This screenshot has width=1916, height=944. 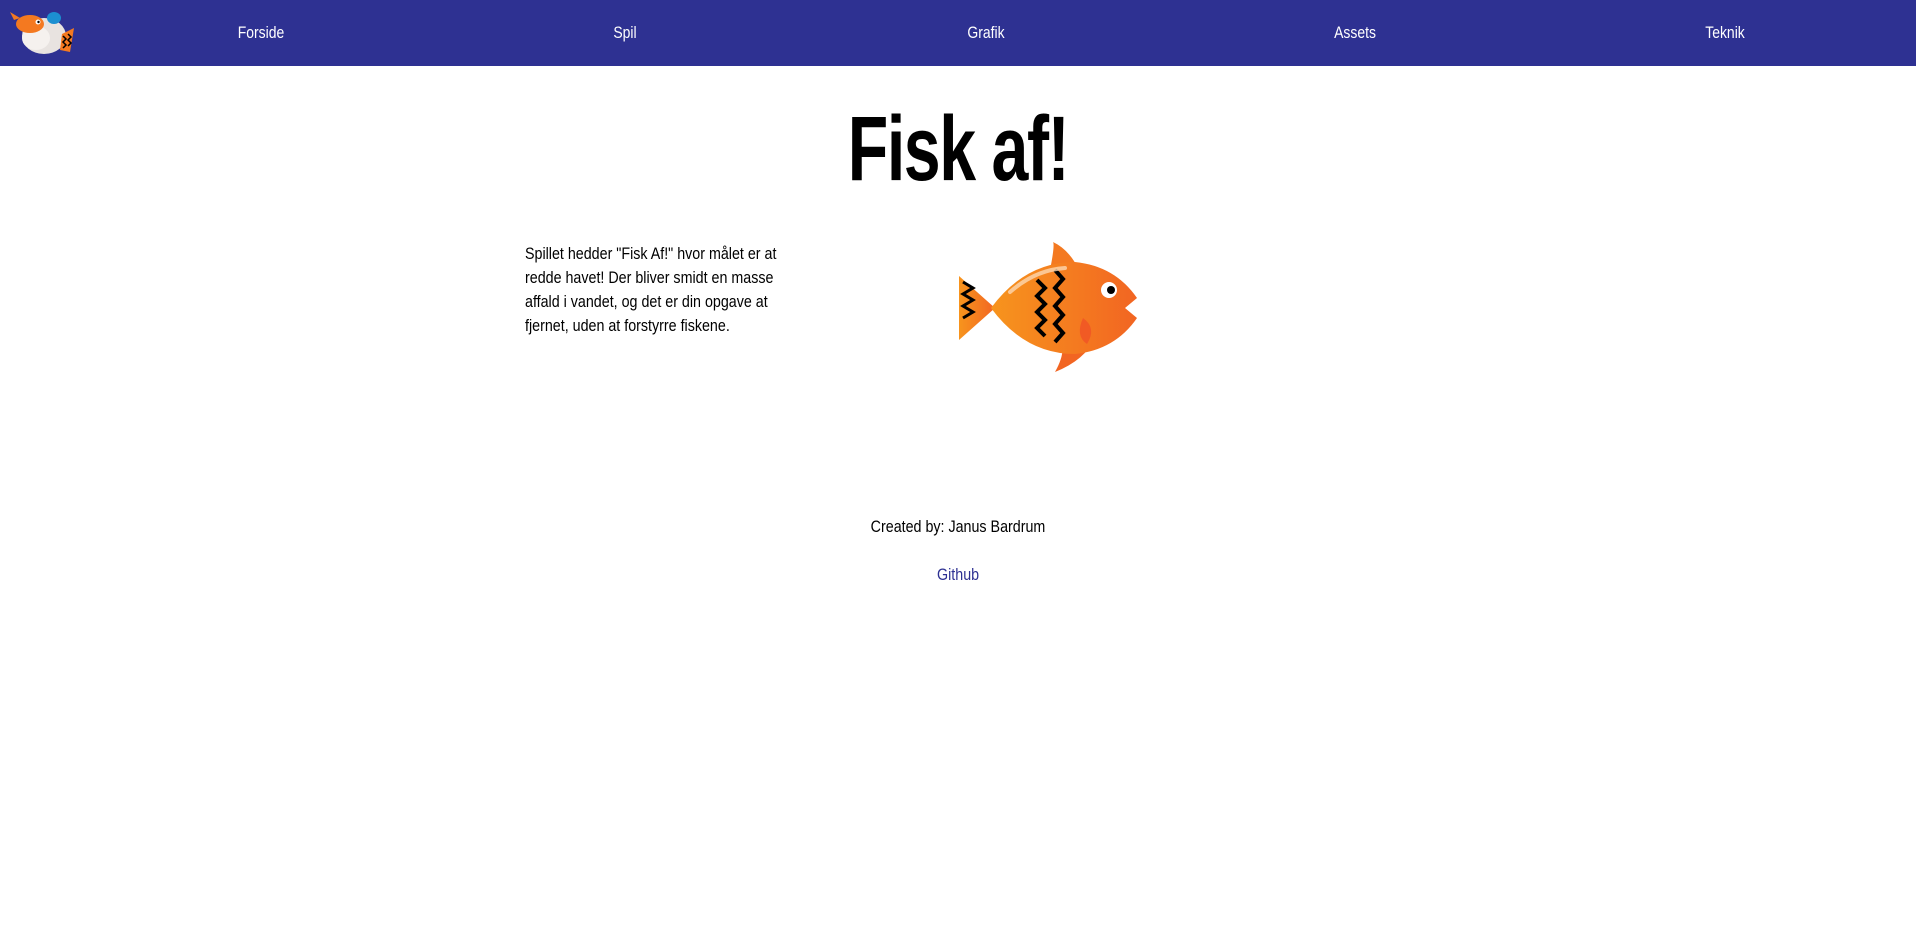 What do you see at coordinates (624, 33) in the screenshot?
I see `nav-link-spil: Spil` at bounding box center [624, 33].